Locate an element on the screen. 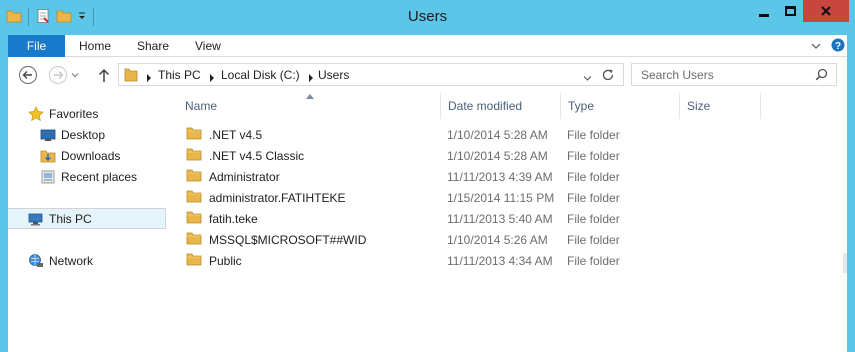 The width and height of the screenshot is (855, 352). date-modified-cell: 11/11/2013 4:34 AM is located at coordinates (500, 260).